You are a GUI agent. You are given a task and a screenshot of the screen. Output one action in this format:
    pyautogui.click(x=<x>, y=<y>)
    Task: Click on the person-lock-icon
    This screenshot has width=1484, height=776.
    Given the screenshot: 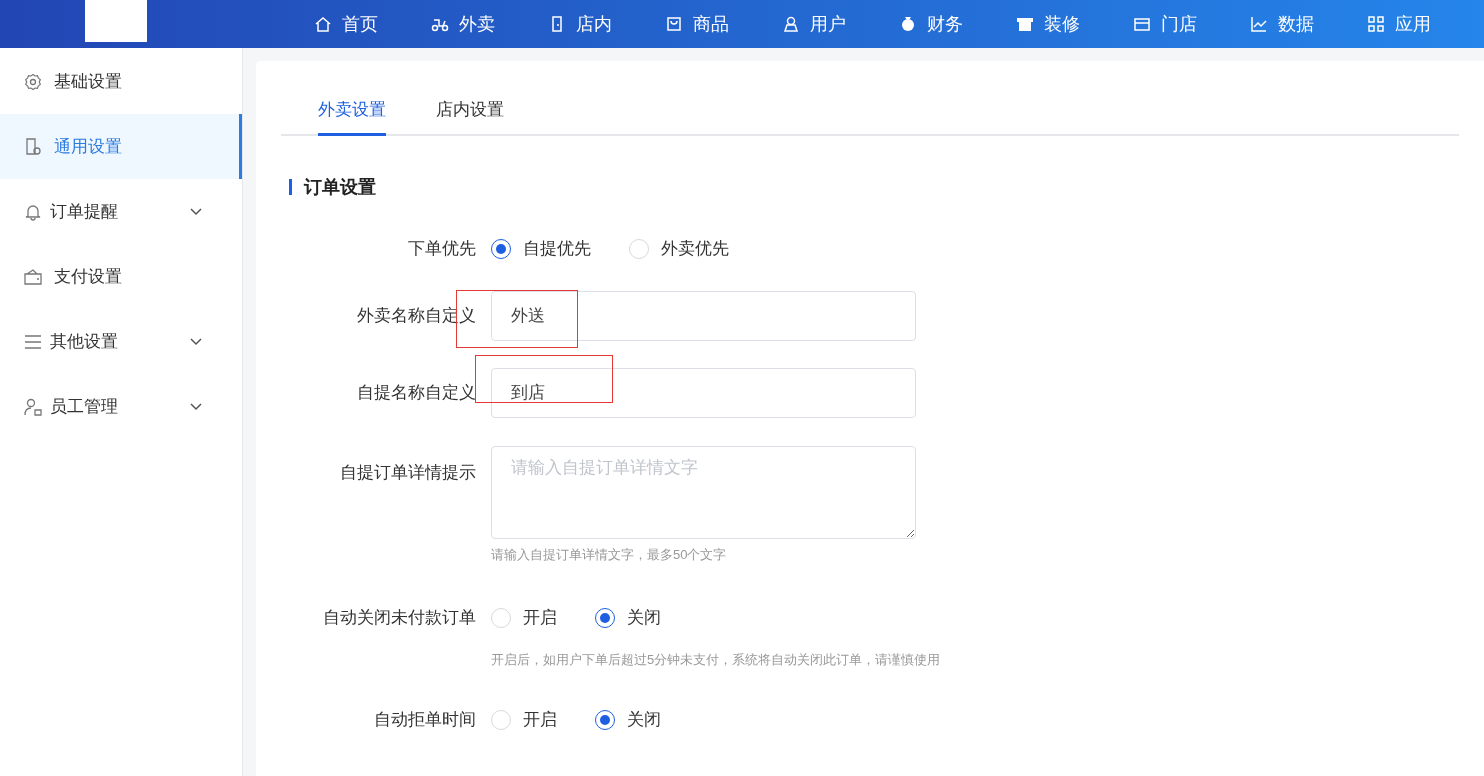 What is the action you would take?
    pyautogui.click(x=33, y=406)
    